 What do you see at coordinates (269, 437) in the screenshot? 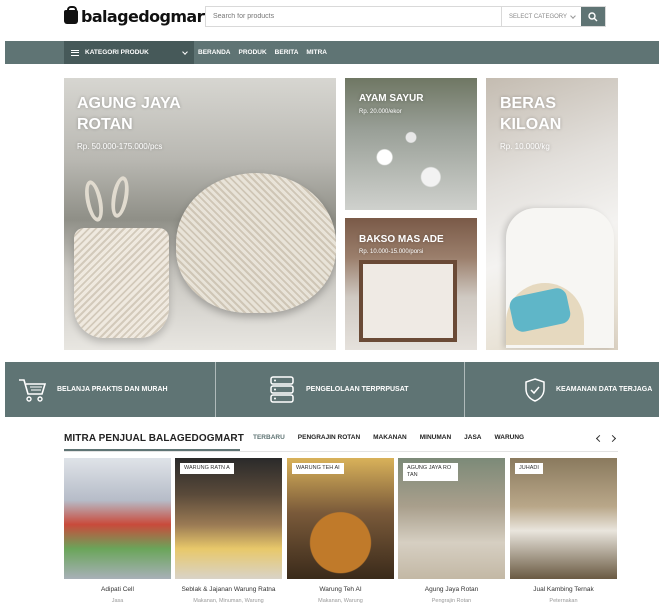
I see `tab-terbaru: TERBARU` at bounding box center [269, 437].